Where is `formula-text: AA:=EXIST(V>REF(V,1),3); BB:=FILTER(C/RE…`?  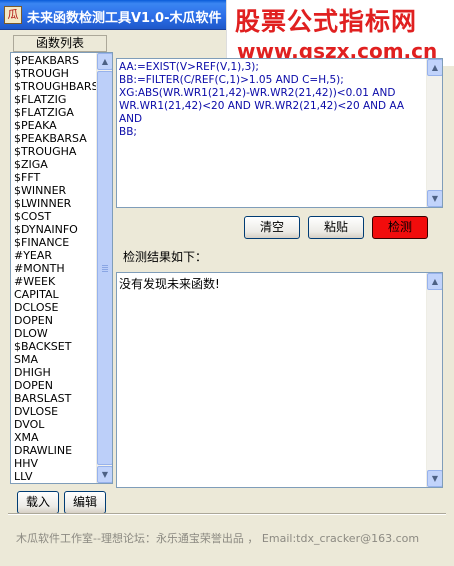 formula-text: AA:=EXIST(V>REF(V,1),3); BB:=FILTER(C/RE… is located at coordinates (272, 100).